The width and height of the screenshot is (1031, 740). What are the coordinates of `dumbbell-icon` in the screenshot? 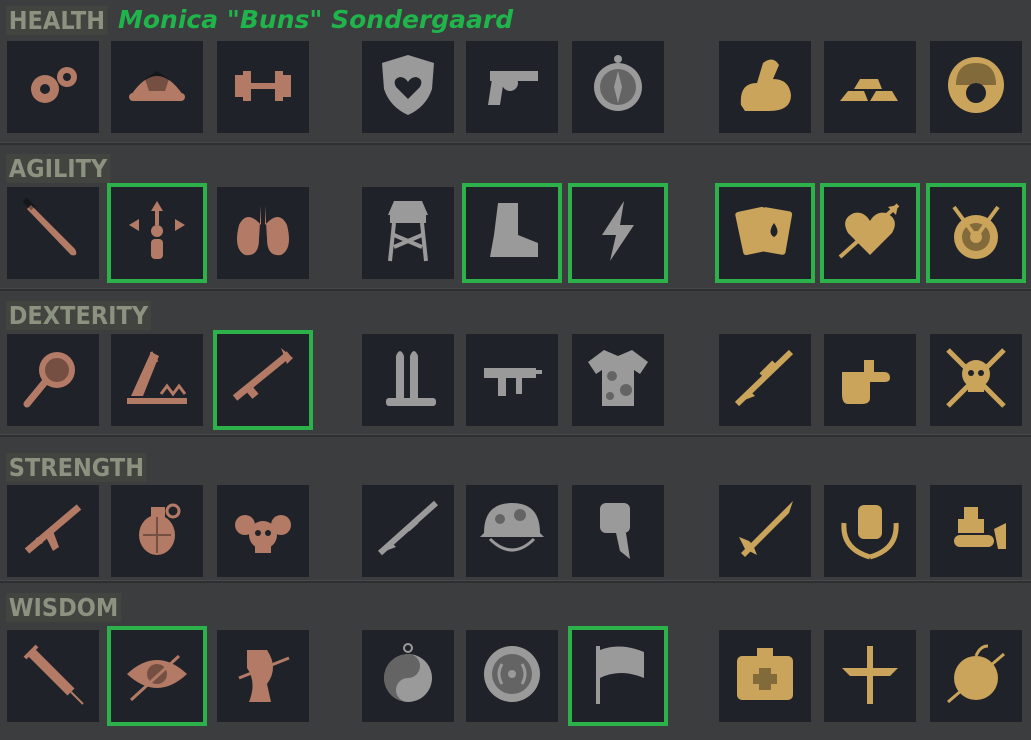 It's located at (263, 87).